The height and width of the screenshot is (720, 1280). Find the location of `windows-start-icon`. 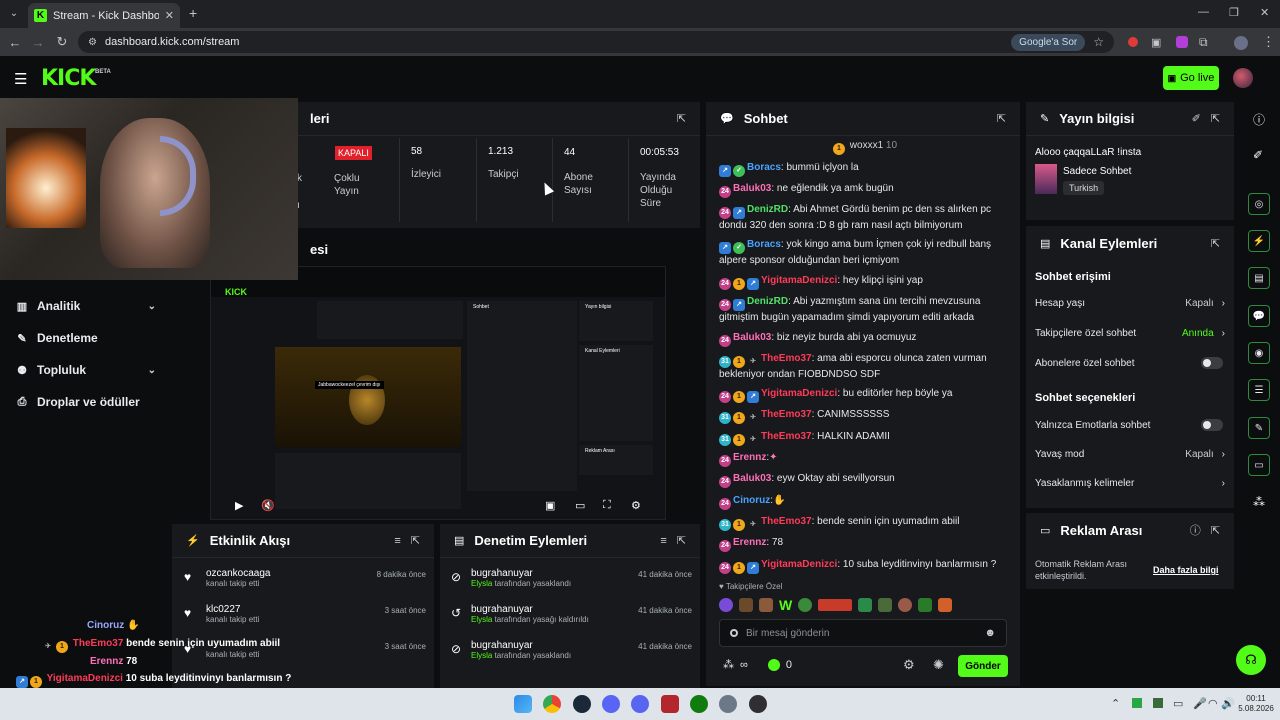

windows-start-icon is located at coordinates (523, 704).